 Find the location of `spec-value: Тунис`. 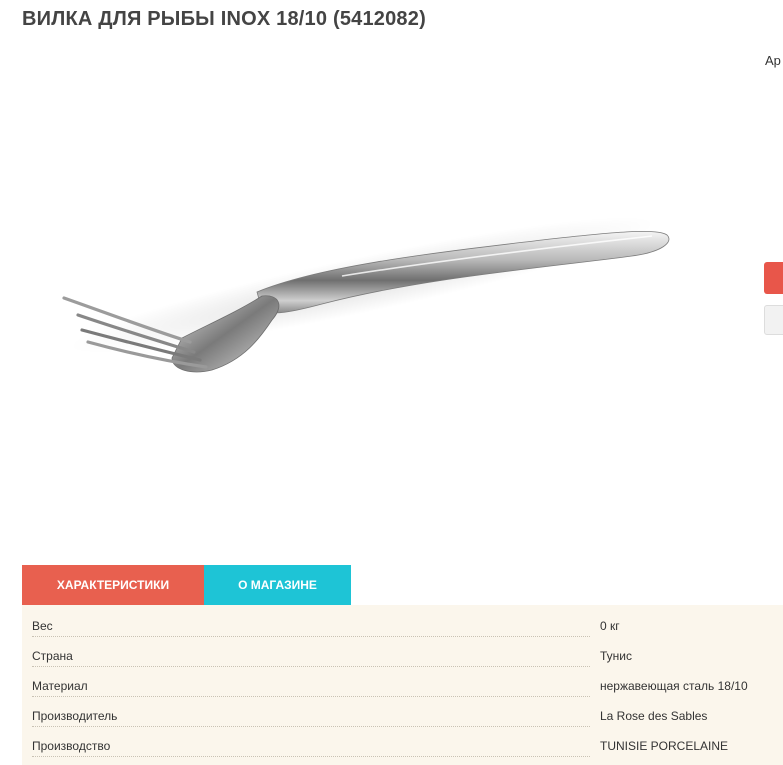

spec-value: Тунис is located at coordinates (616, 656).